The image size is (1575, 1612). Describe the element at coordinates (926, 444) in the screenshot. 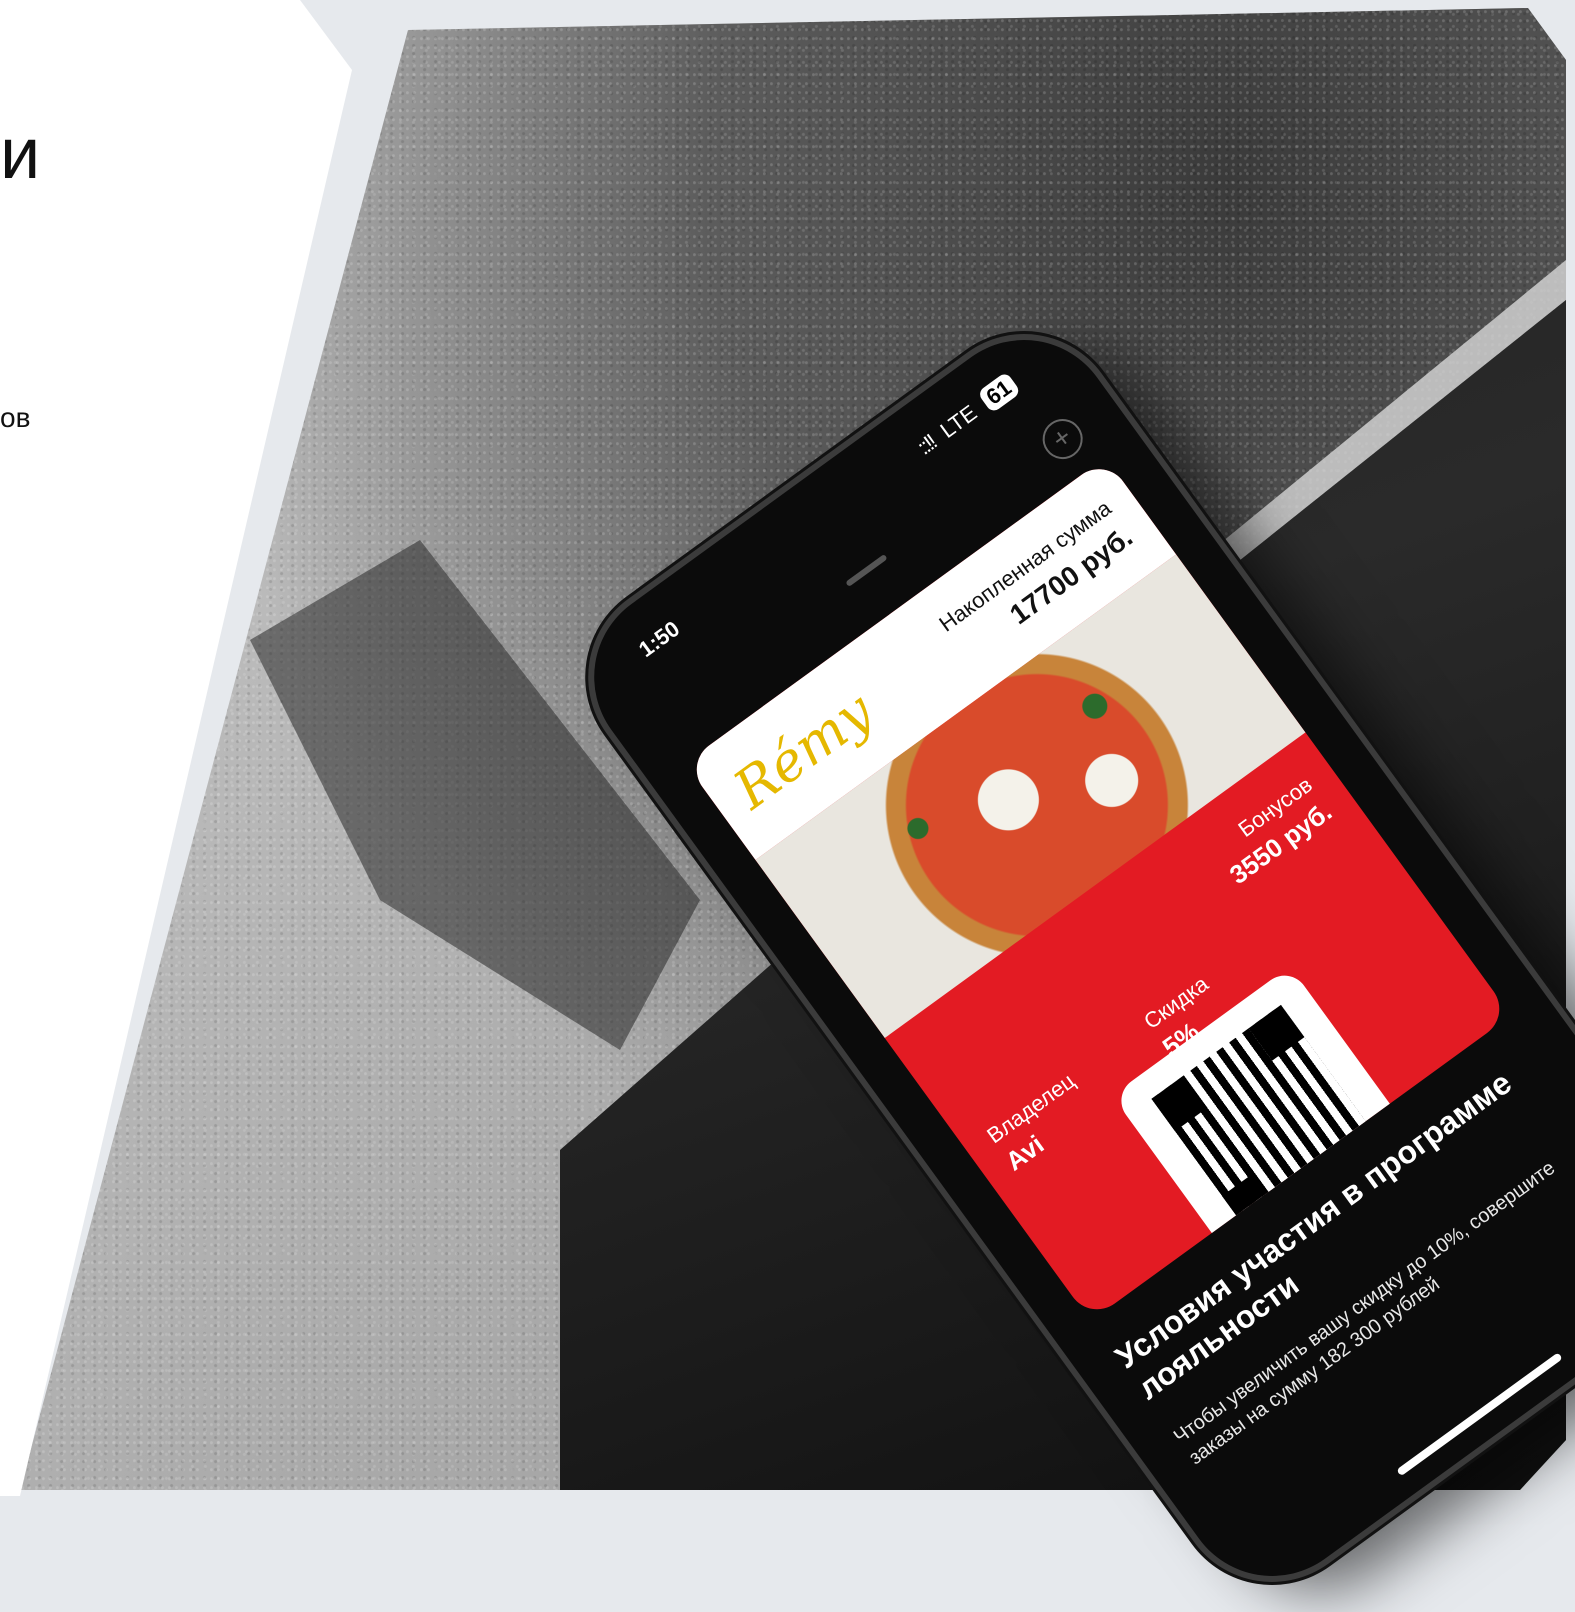

I see `signal-icon: ::!!` at that location.